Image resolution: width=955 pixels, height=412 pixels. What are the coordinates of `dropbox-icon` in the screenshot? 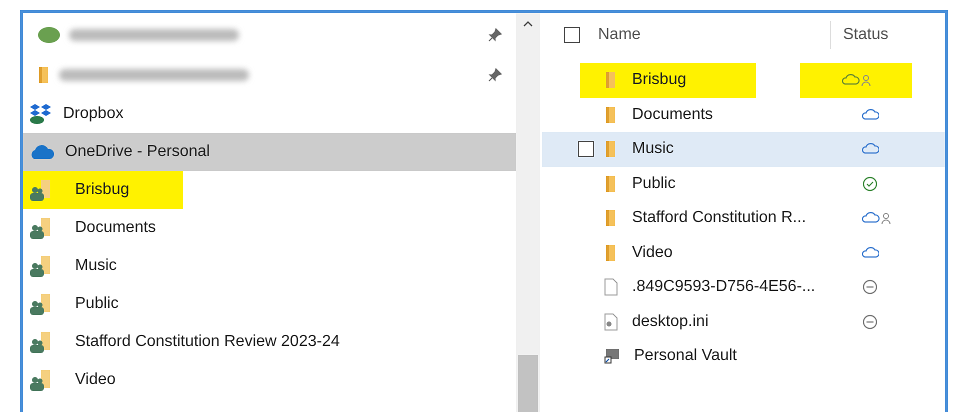 It's located at (41, 114).